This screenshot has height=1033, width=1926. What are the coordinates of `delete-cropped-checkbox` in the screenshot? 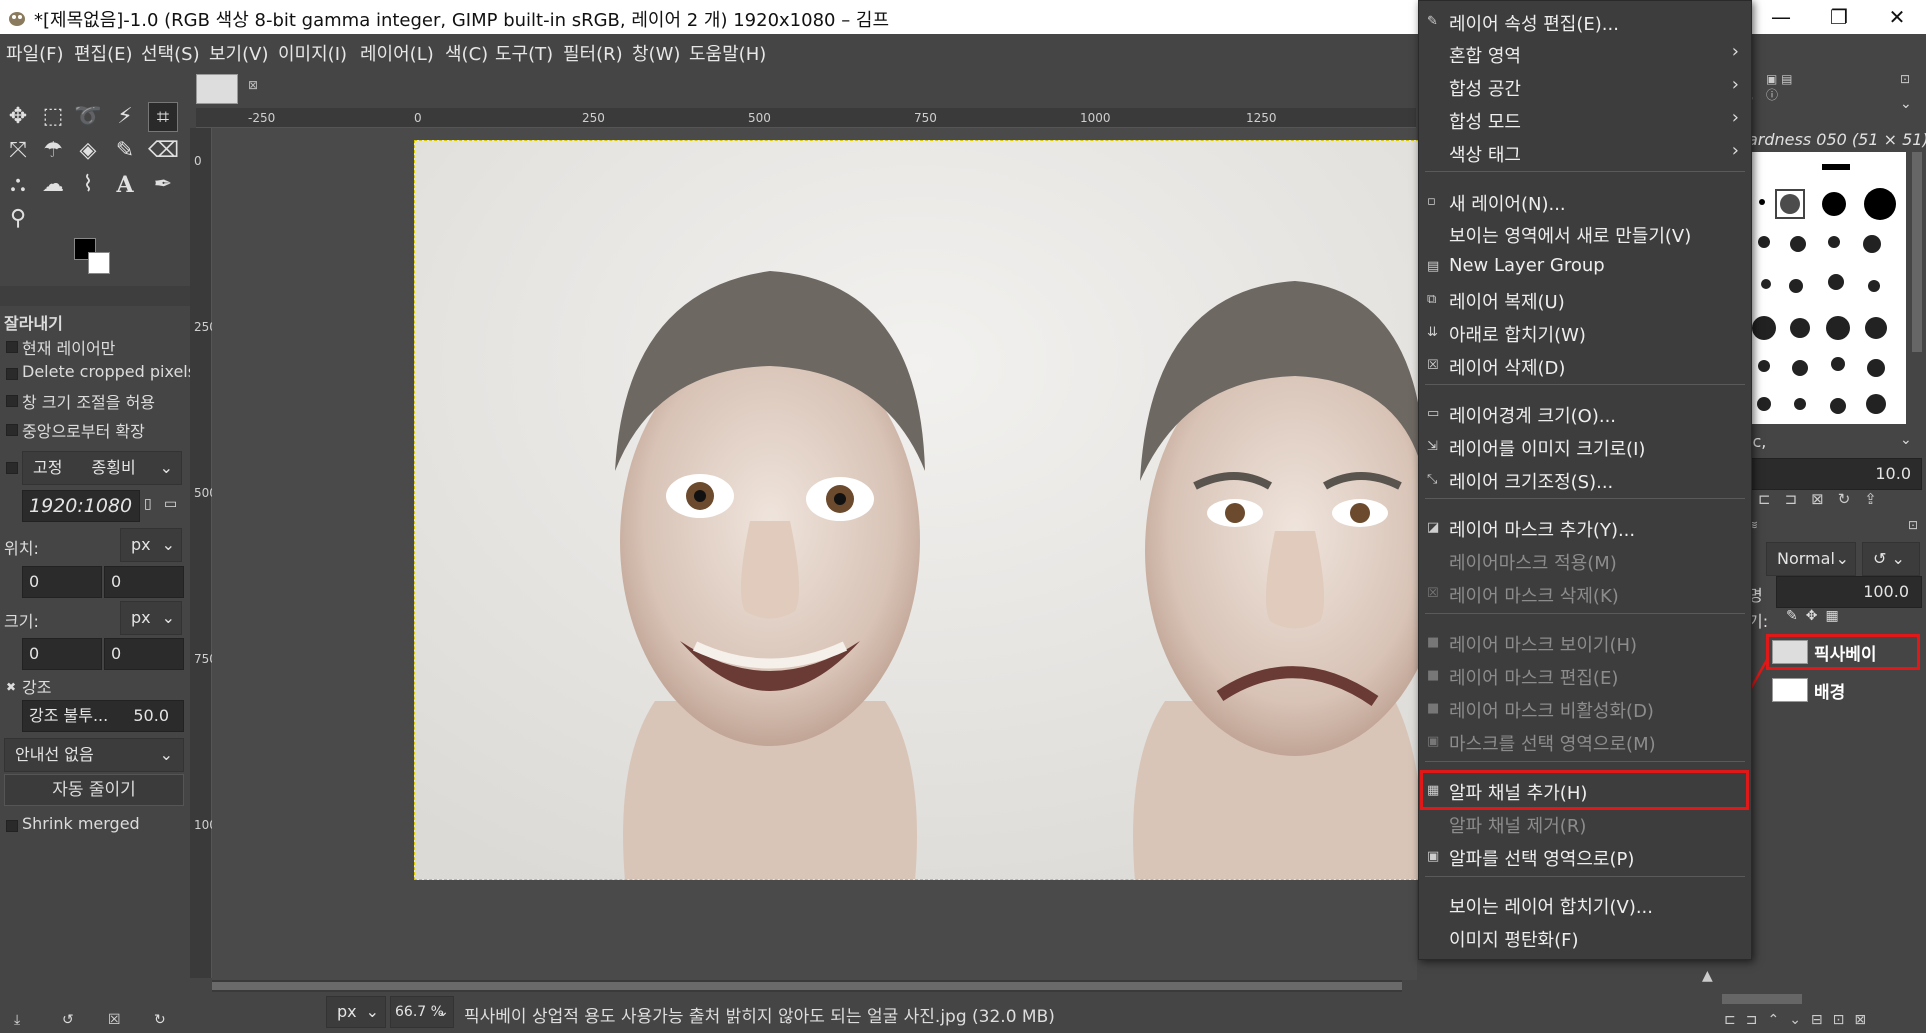 It's located at (12, 374).